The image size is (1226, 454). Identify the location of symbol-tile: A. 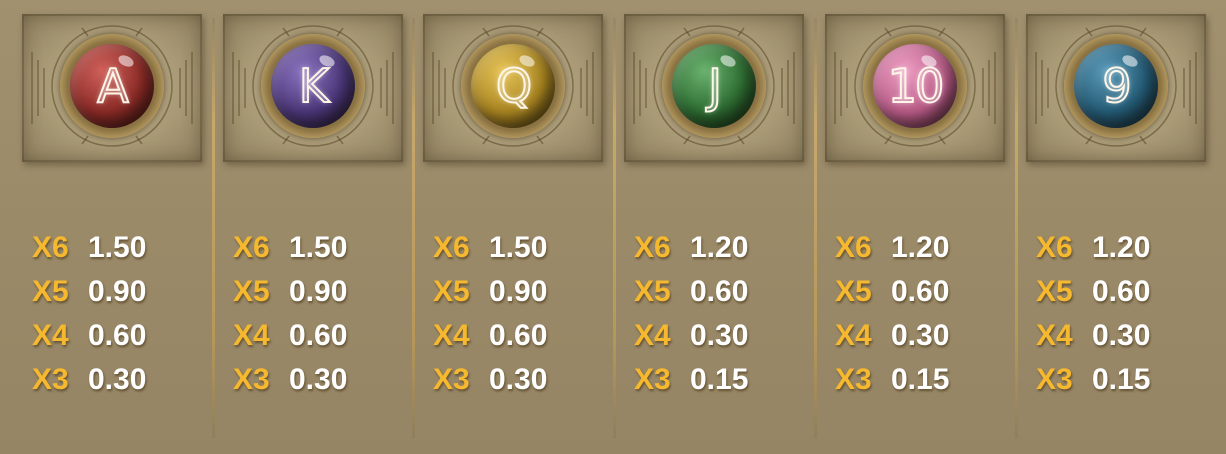
(112, 88).